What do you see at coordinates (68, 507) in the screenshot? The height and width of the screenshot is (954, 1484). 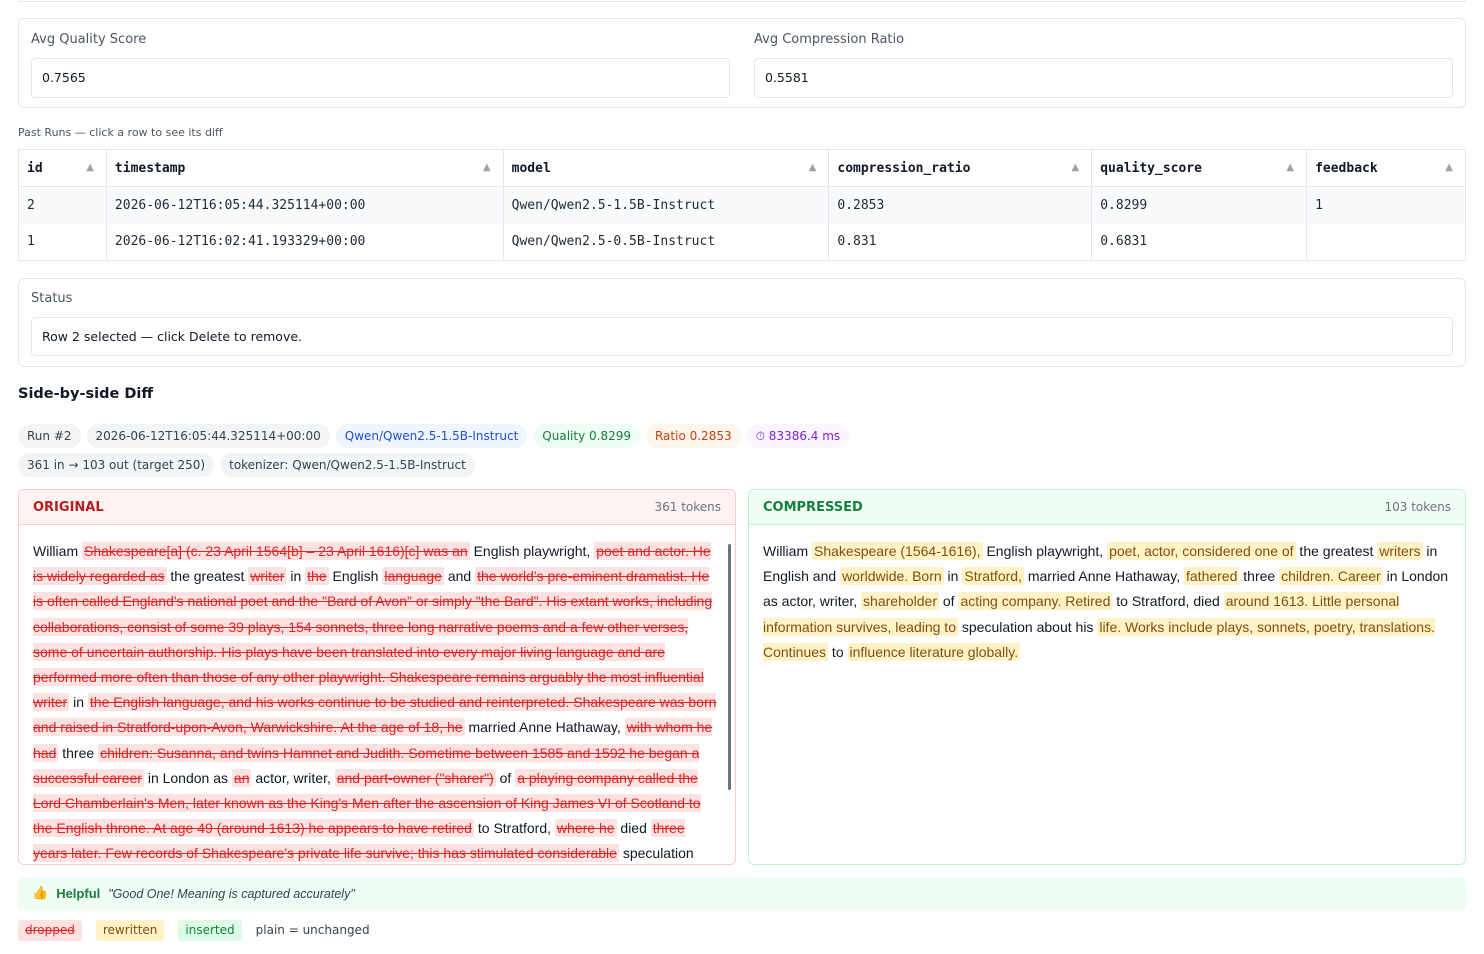 I see `original-title: ORIGINAL` at bounding box center [68, 507].